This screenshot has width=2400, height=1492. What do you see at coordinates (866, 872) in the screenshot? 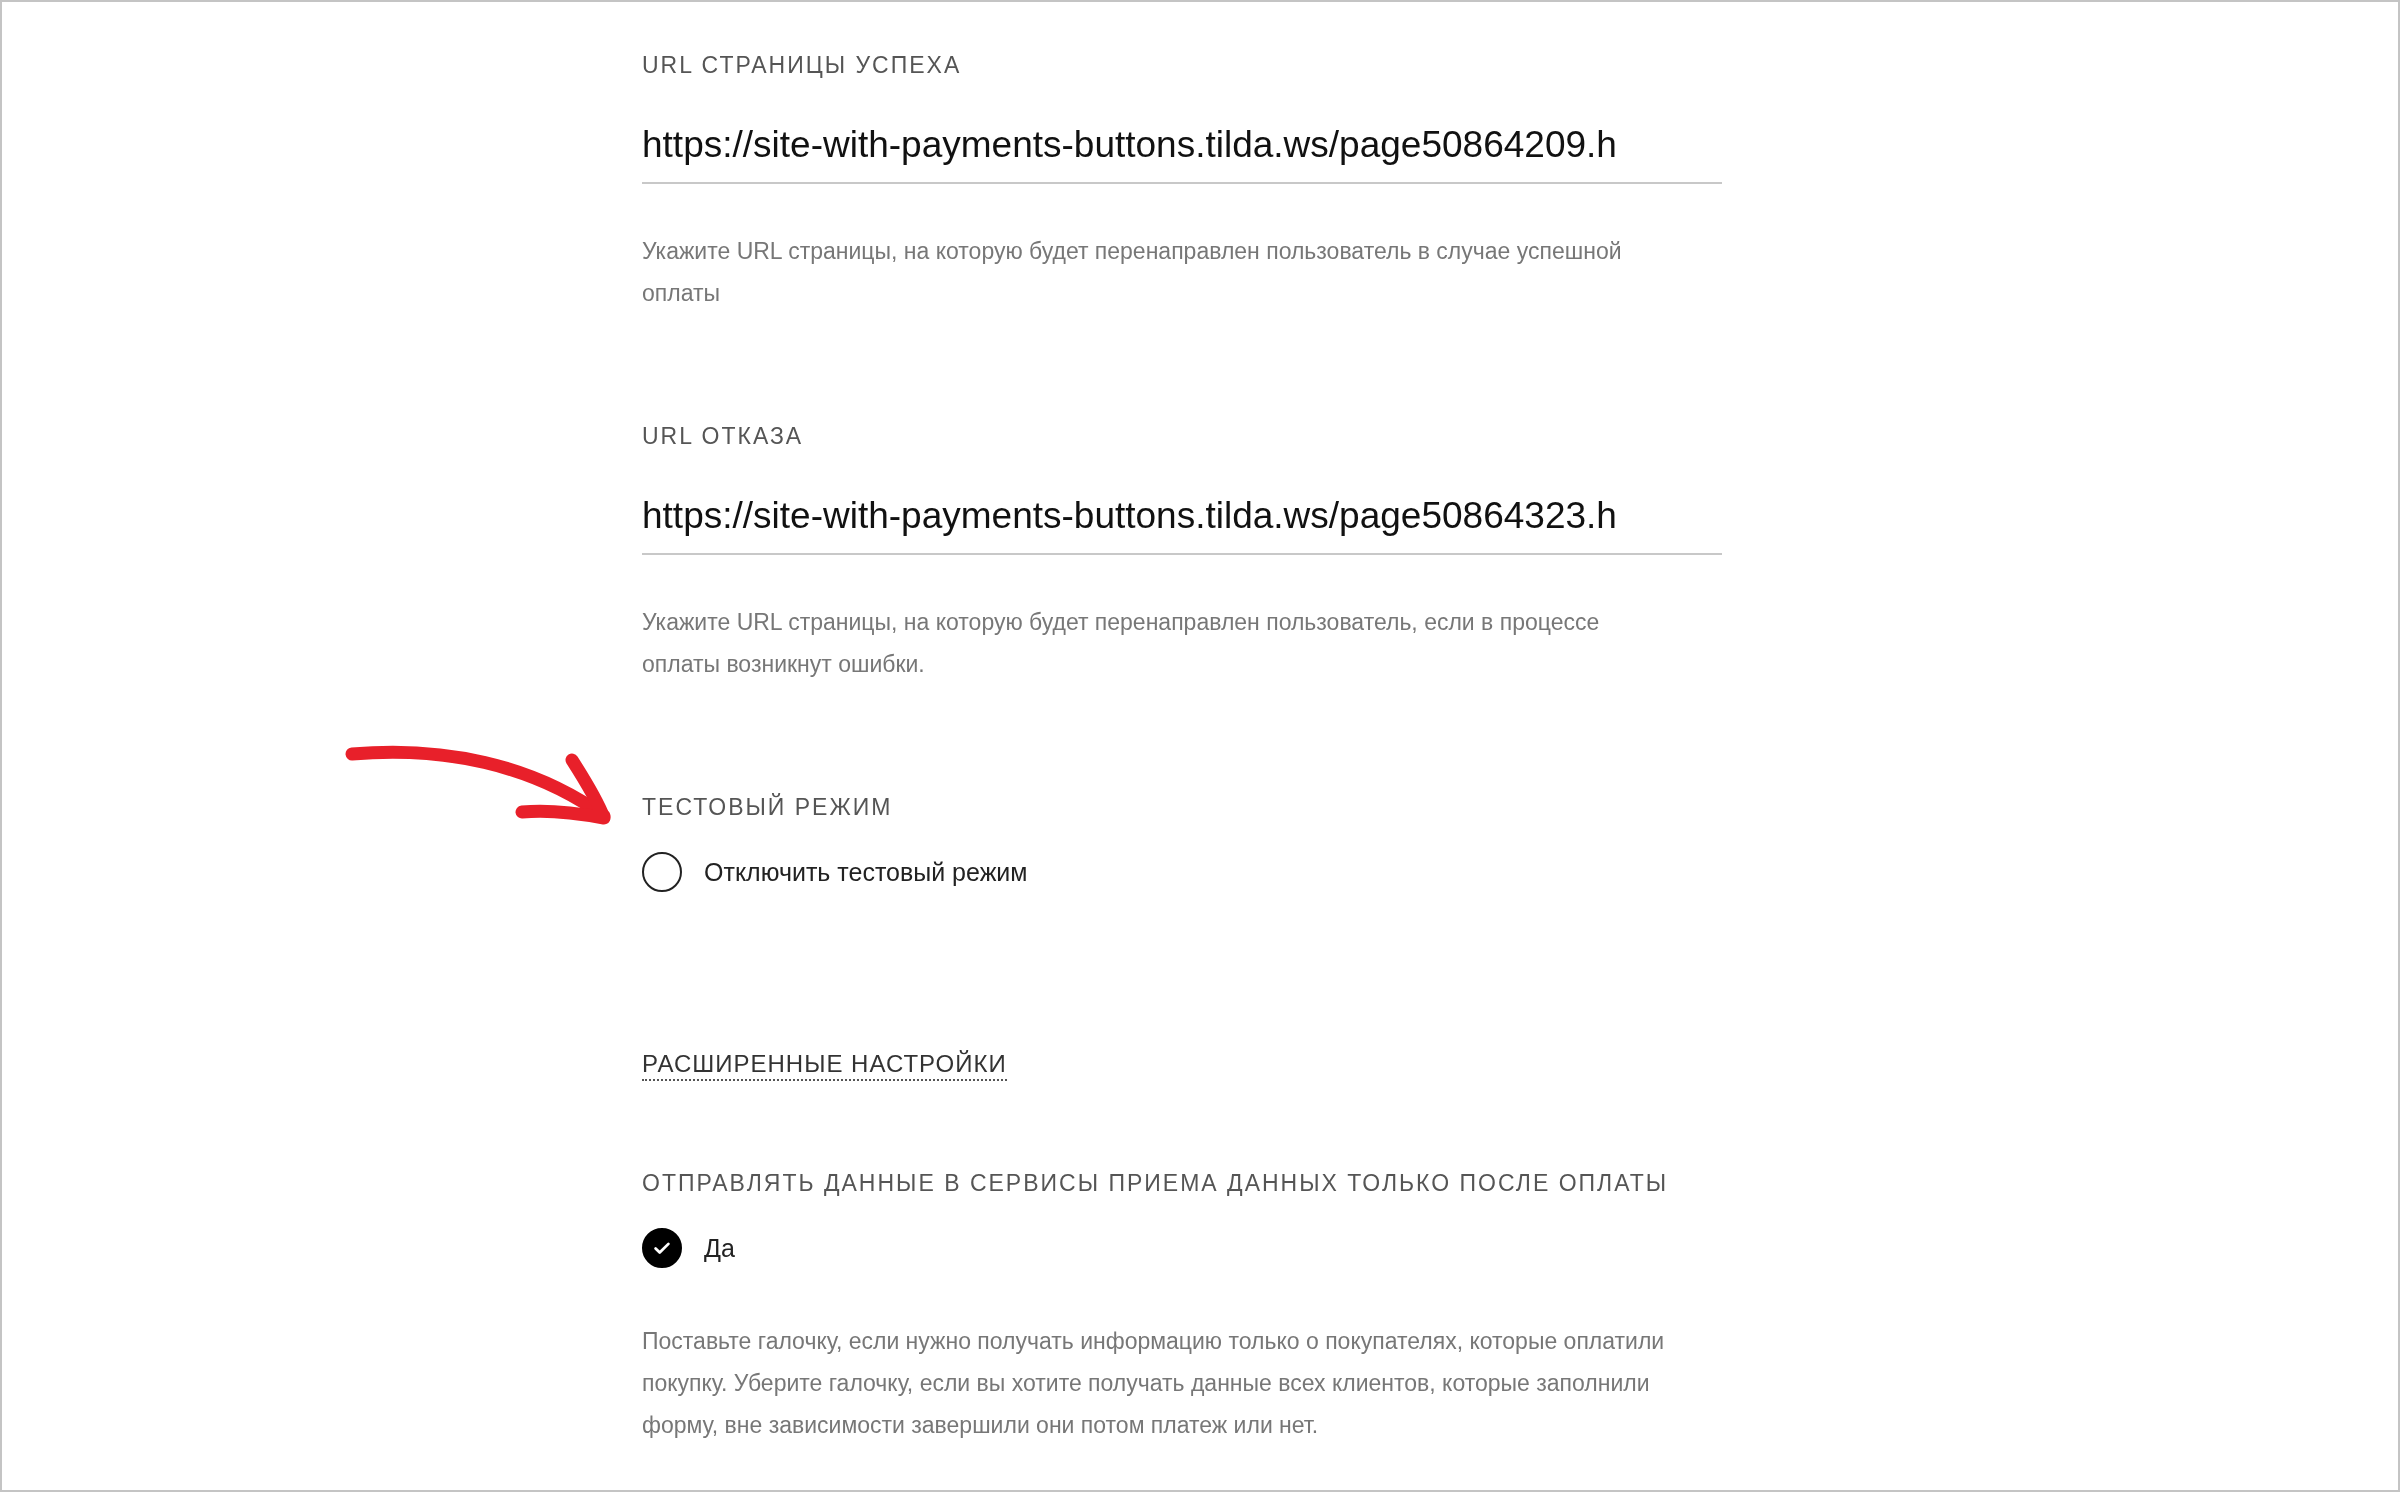
I see `checkbox-label: Отключить тестовый режим` at bounding box center [866, 872].